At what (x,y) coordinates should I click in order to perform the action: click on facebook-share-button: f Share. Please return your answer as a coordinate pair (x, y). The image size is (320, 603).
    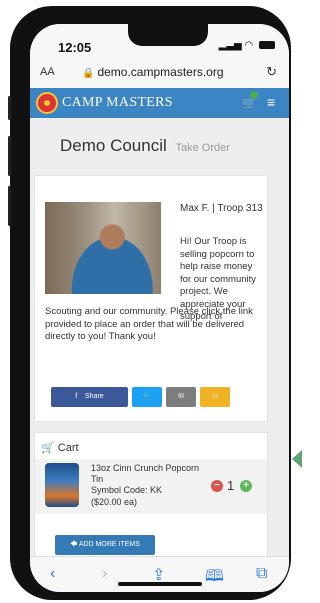
    Looking at the image, I should click on (89, 397).